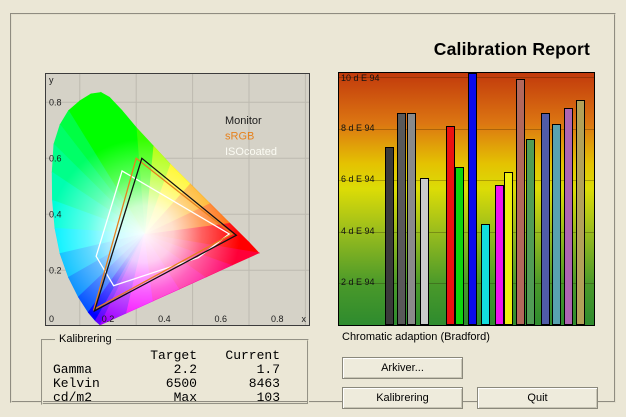 This screenshot has height=417, width=626. Describe the element at coordinates (181, 383) in the screenshot. I see `table-cell: 6500` at that location.